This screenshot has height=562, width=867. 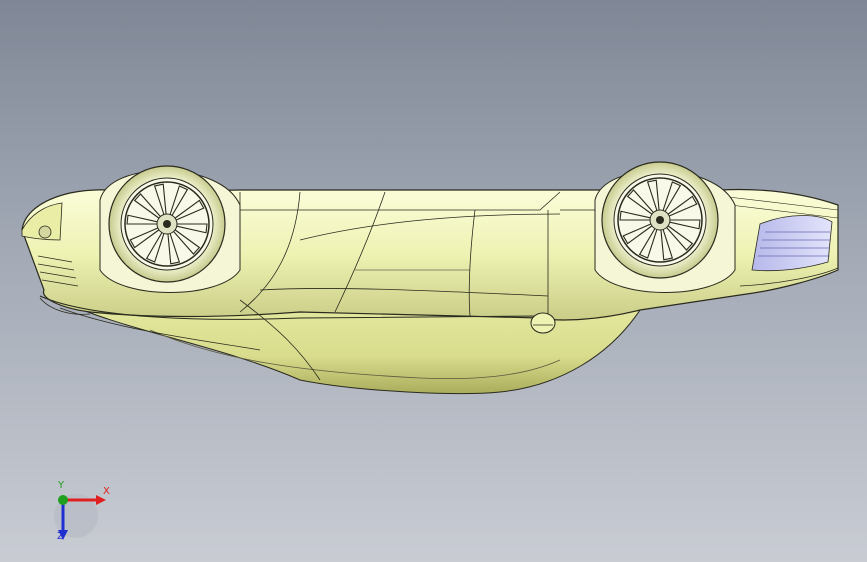 I want to click on z-axis-label: Z, so click(x=60, y=536).